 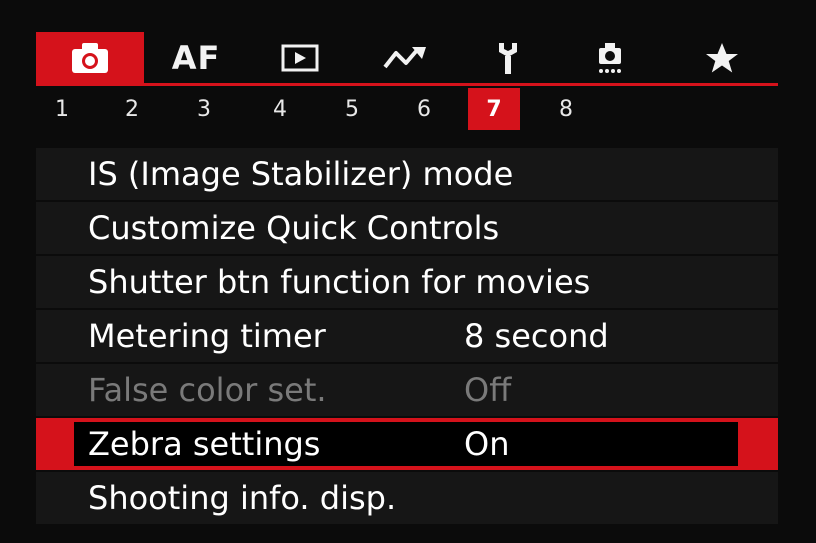 I want to click on menu-item-label: Customize Quick Controls, so click(x=294, y=228).